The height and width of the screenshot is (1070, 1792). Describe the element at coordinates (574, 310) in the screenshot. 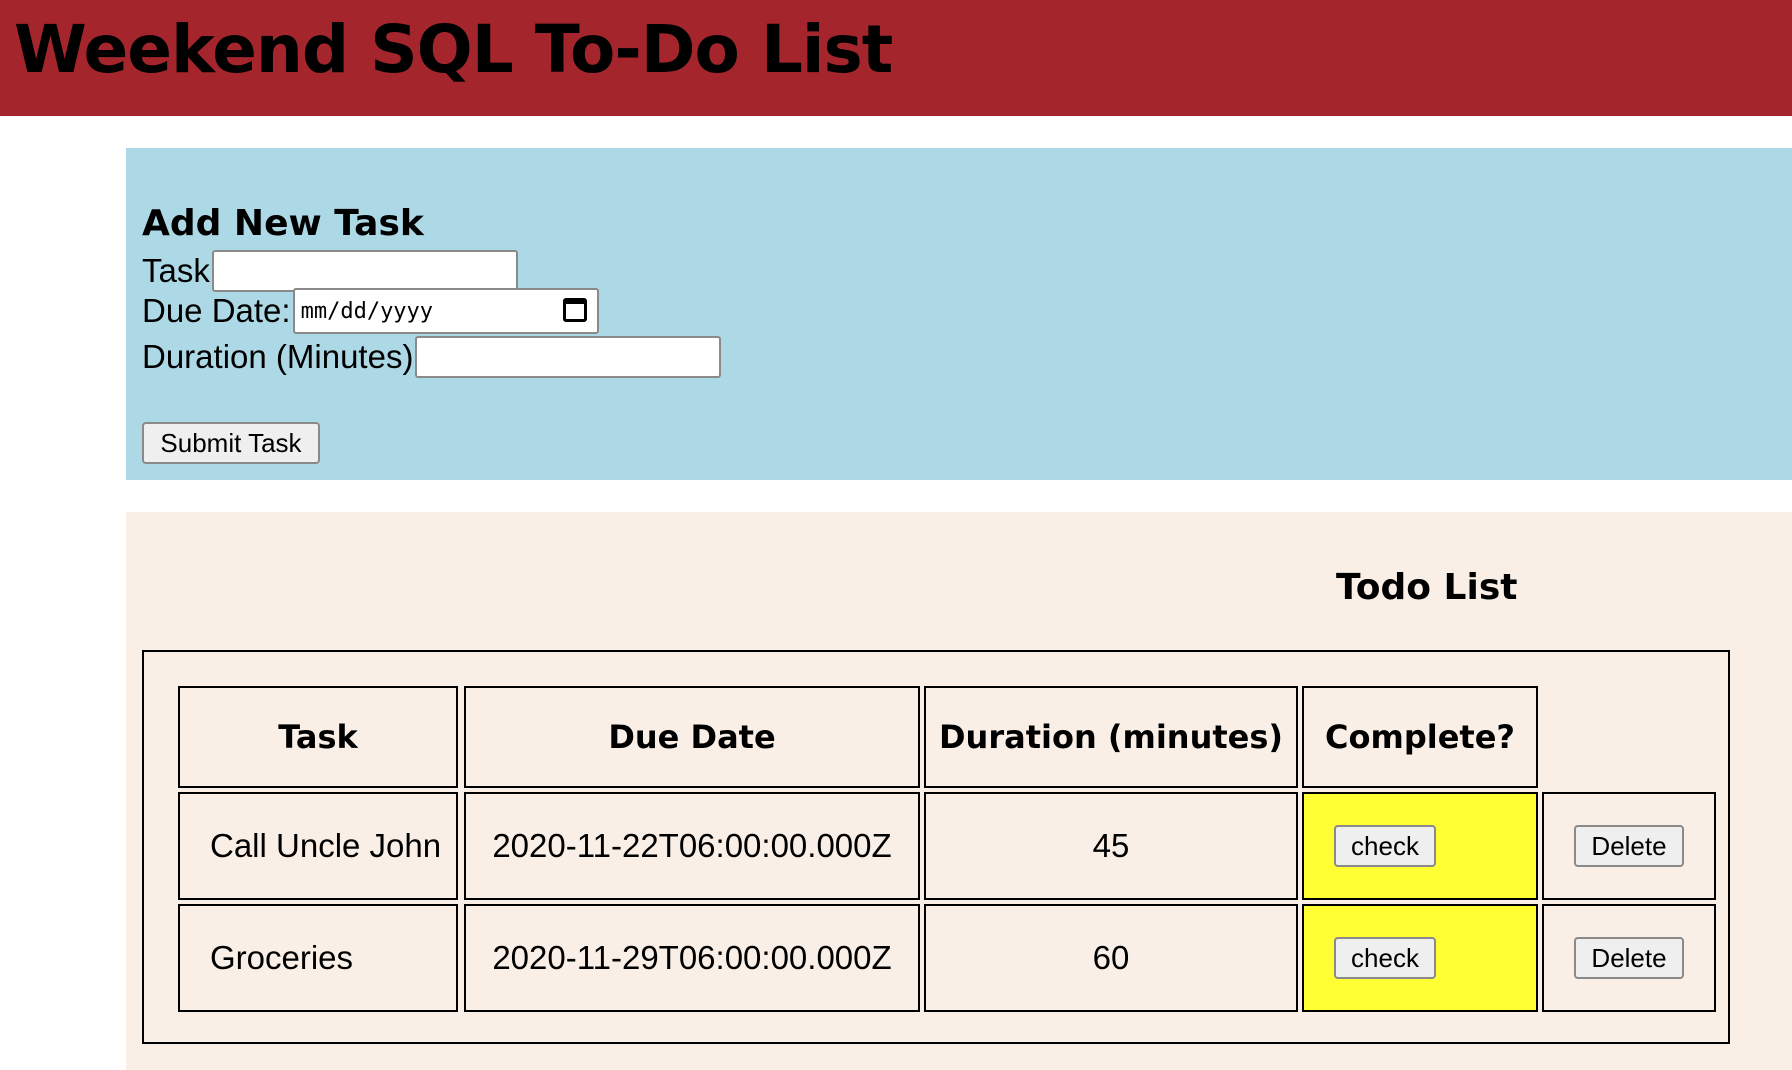

I see `calendar-icon` at that location.